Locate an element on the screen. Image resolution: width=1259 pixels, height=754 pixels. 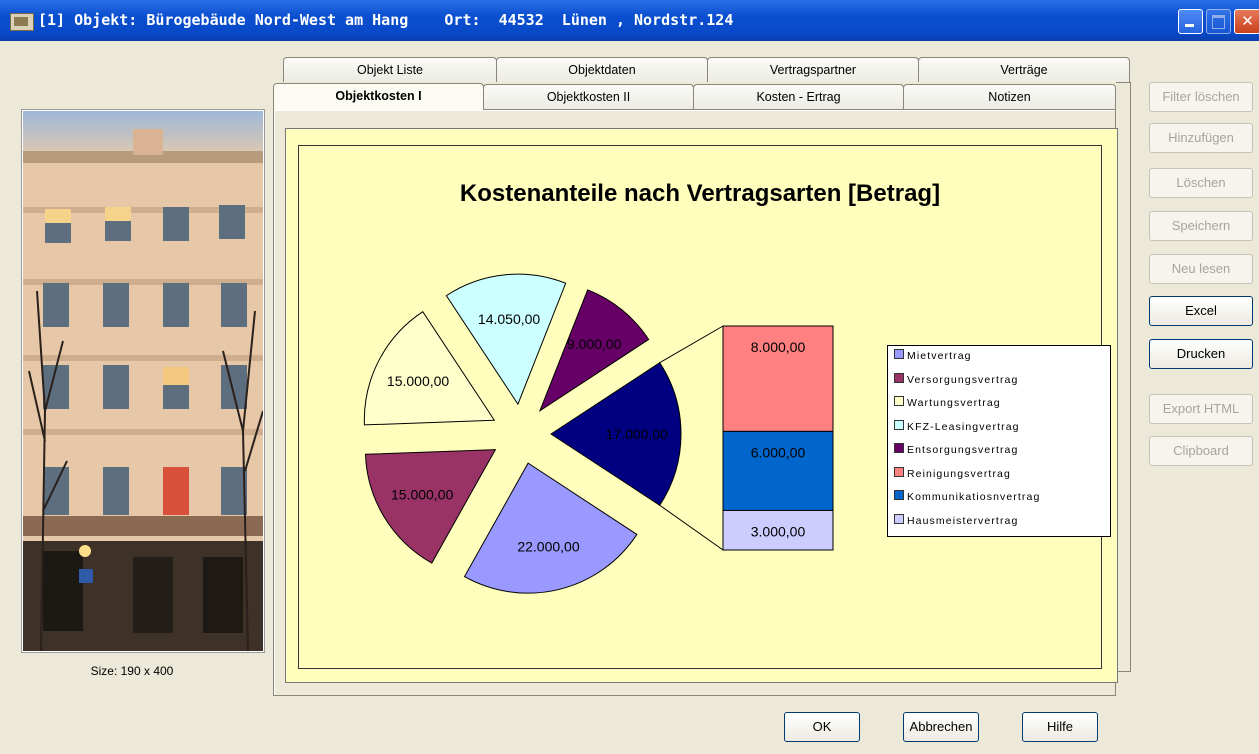
tab-objektdaten: Objektdaten is located at coordinates (602, 69).